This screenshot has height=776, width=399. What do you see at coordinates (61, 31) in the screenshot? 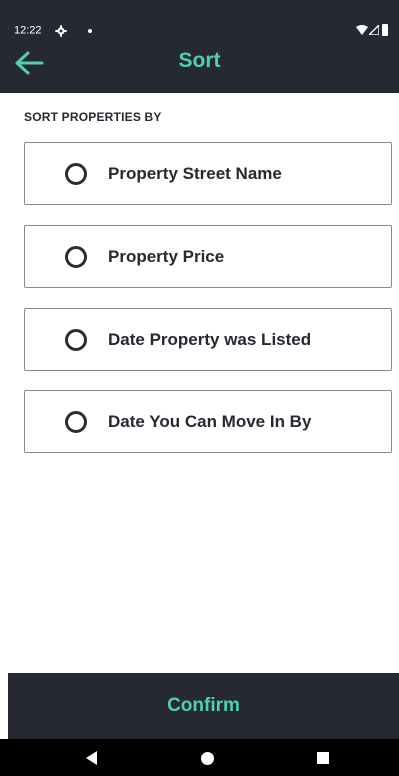
I see `settings-gear-icon` at bounding box center [61, 31].